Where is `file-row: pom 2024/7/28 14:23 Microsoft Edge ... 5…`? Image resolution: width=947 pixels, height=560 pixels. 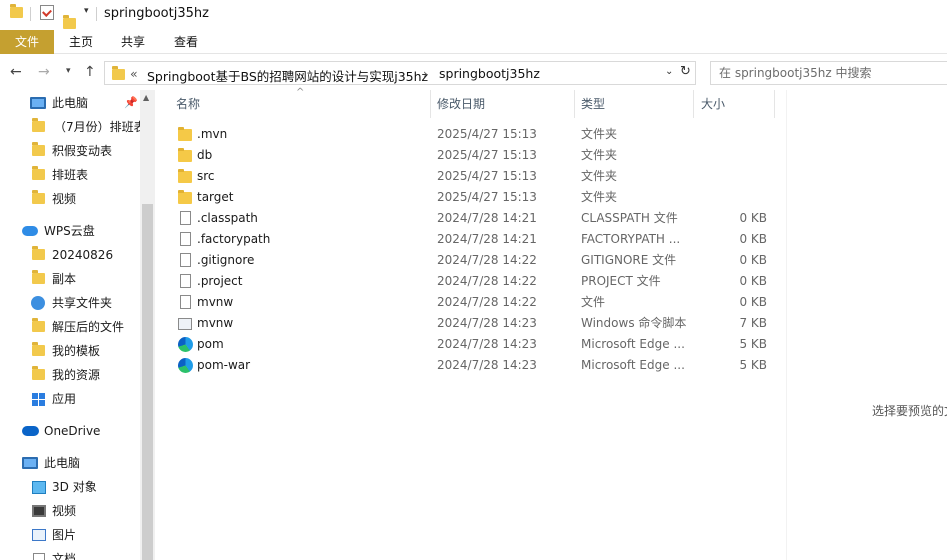 file-row: pom 2024/7/28 14:23 Microsoft Edge ... 5… is located at coordinates (475, 344).